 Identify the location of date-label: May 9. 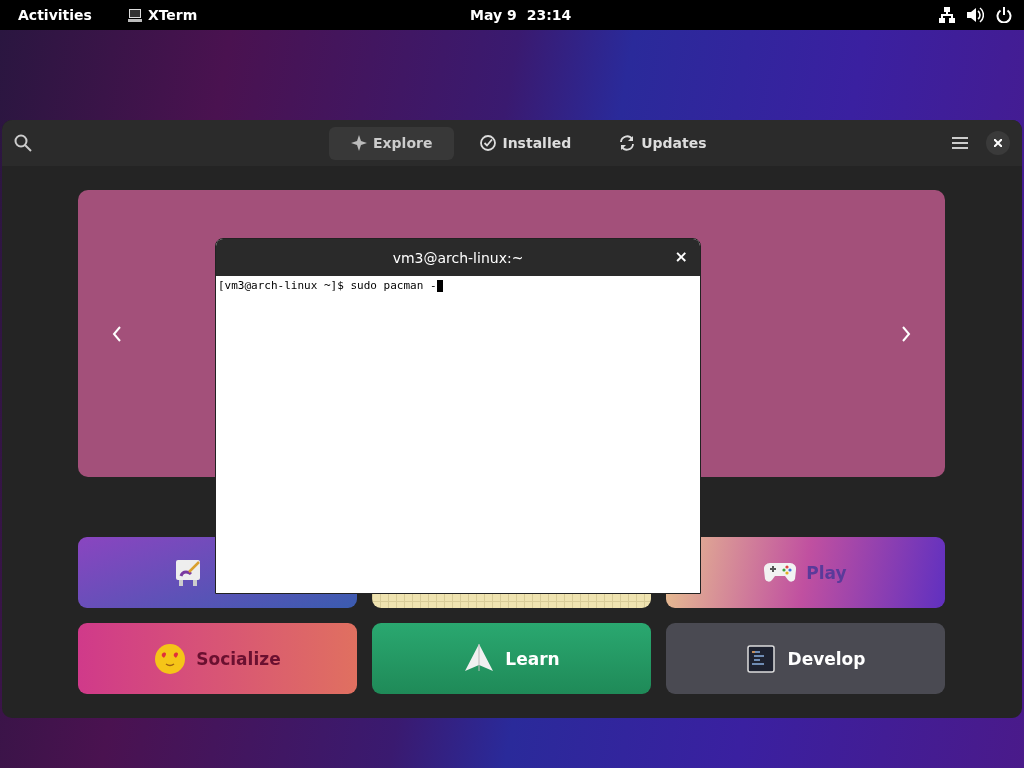
(493, 15).